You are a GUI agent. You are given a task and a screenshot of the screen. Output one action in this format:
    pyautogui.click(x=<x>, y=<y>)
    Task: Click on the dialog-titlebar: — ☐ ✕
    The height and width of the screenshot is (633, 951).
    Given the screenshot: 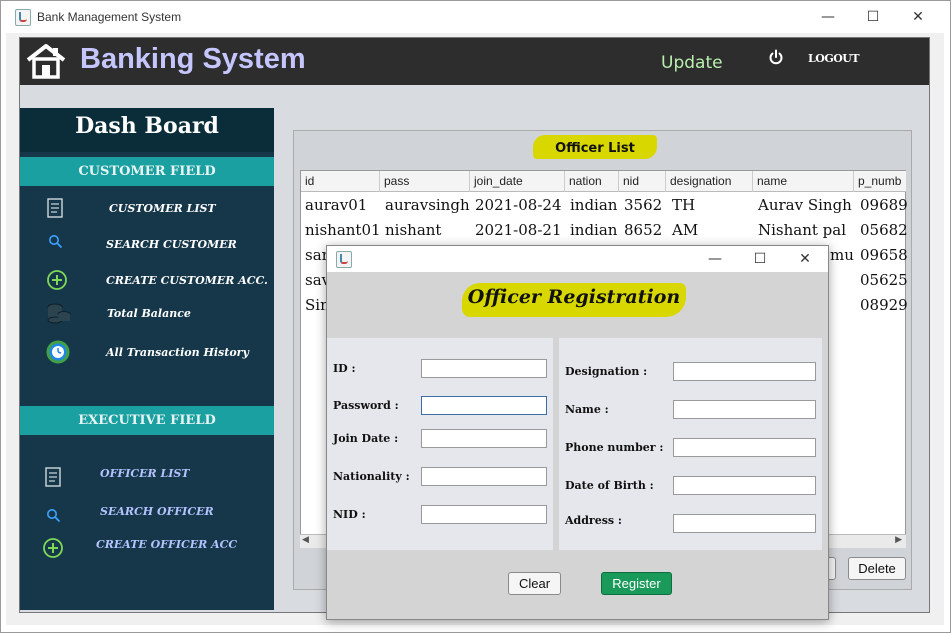 What is the action you would take?
    pyautogui.click(x=577, y=259)
    